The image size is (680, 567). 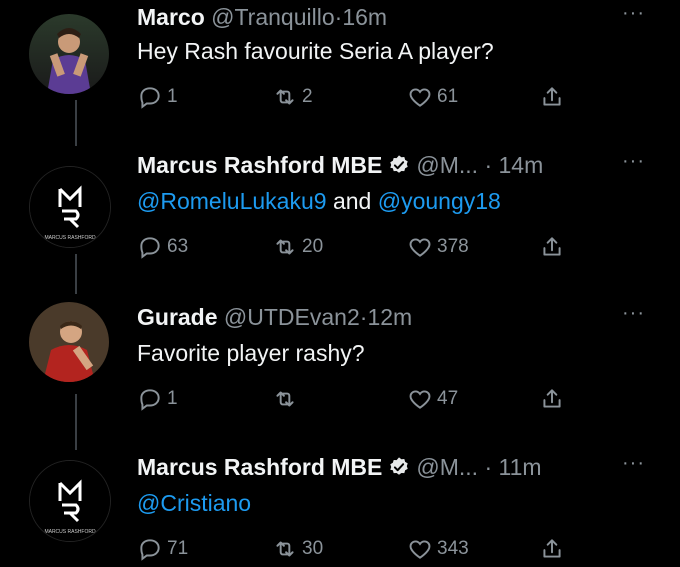 I want to click on tweet-header: Marcus Rashford MBE @M... · 11m, so click(x=339, y=467).